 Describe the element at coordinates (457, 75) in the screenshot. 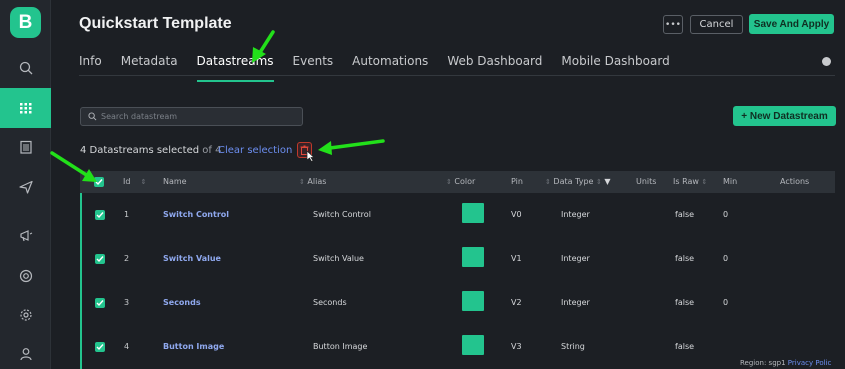

I see `tab-divider` at that location.